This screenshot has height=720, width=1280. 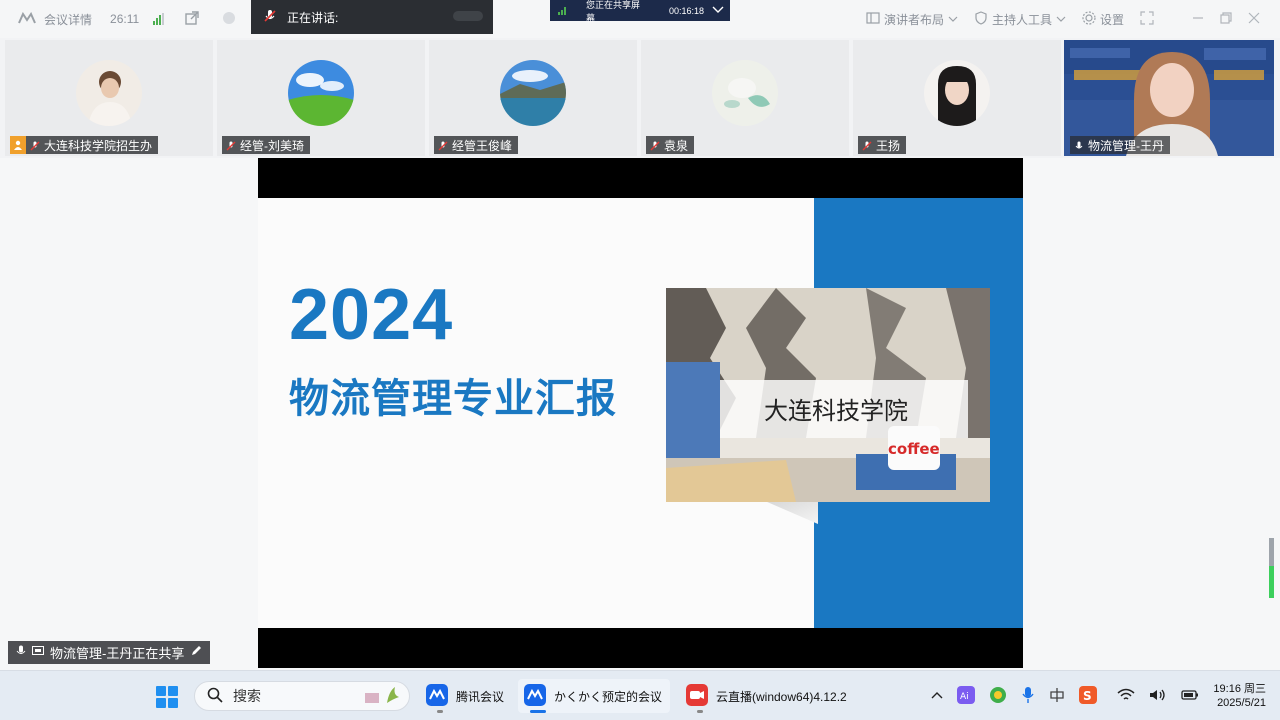 What do you see at coordinates (676, 145) in the screenshot?
I see `participant-name: 袁泉` at bounding box center [676, 145].